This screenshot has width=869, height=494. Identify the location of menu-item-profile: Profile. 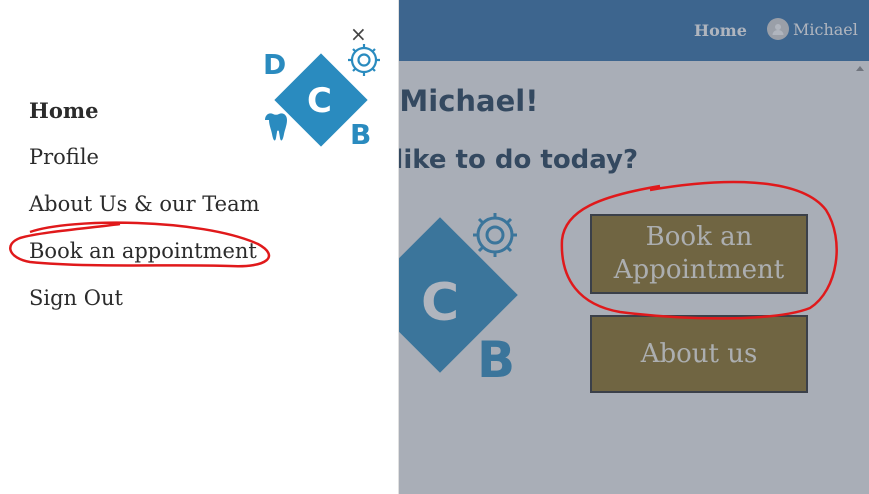
(64, 157).